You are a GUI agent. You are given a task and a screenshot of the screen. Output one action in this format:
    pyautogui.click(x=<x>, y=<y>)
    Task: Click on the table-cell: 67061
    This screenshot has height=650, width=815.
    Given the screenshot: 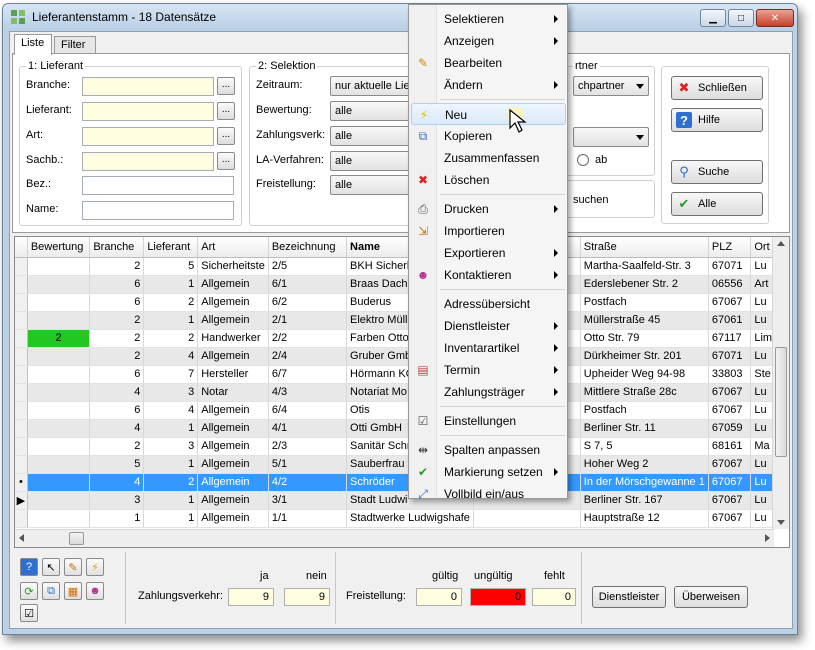 What is the action you would take?
    pyautogui.click(x=730, y=320)
    